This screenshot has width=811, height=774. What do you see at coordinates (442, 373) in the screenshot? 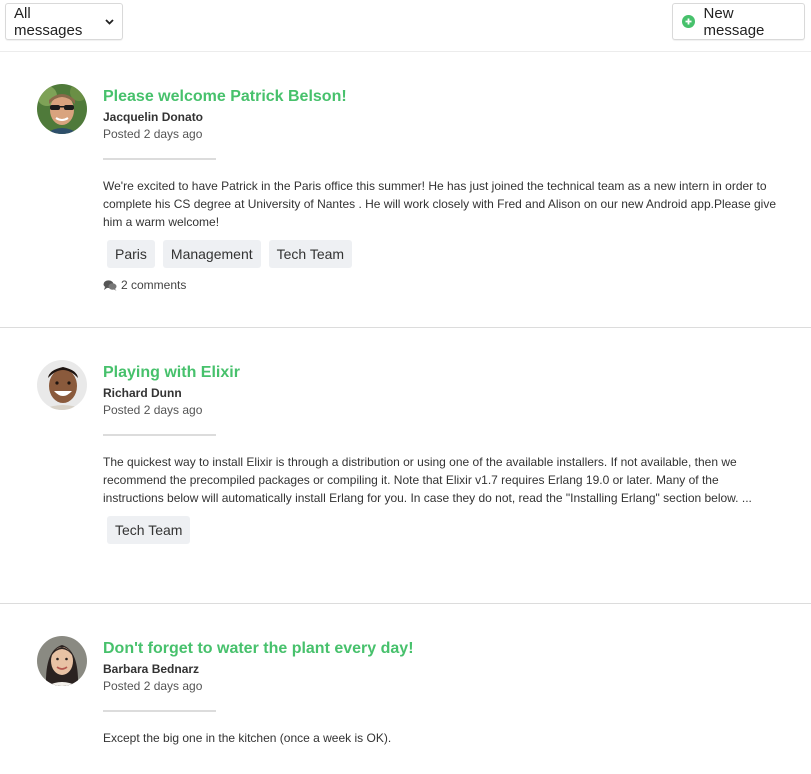
I see `post-title: Playing with Elixir` at bounding box center [442, 373].